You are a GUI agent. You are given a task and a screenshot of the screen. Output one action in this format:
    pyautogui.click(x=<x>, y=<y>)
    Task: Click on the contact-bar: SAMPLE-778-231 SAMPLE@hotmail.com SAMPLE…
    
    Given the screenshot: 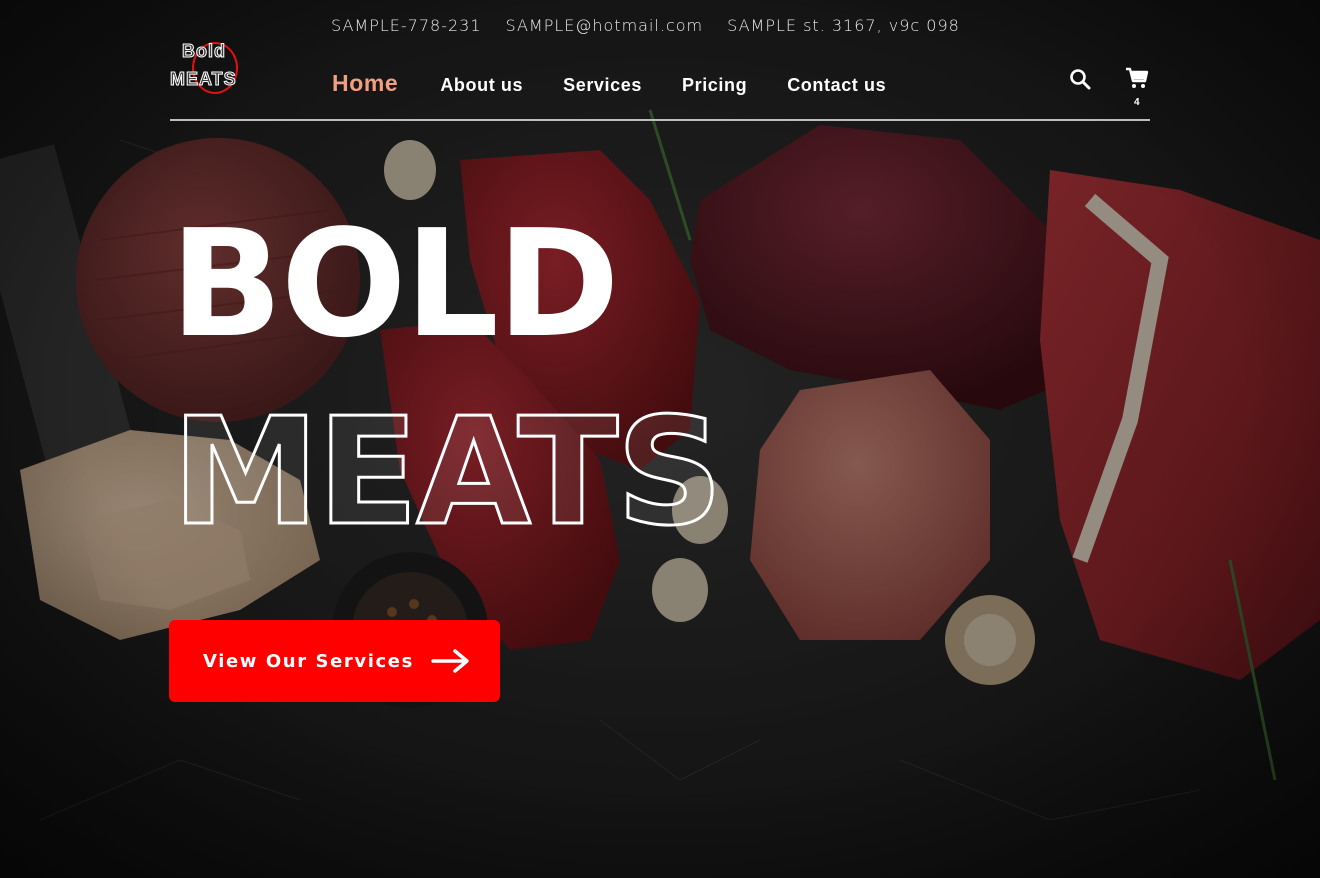 What is the action you would take?
    pyautogui.click(x=645, y=25)
    